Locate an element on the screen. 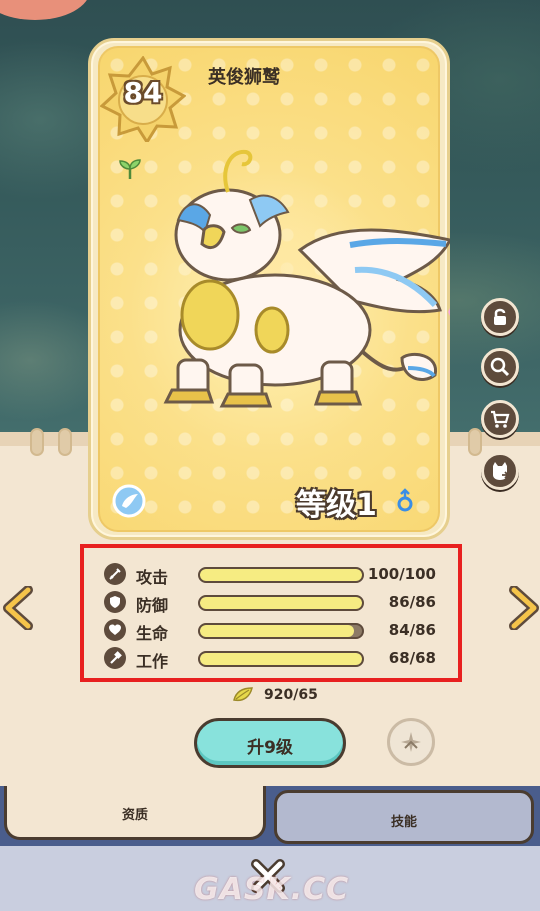  cart-icon is located at coordinates (500, 419).